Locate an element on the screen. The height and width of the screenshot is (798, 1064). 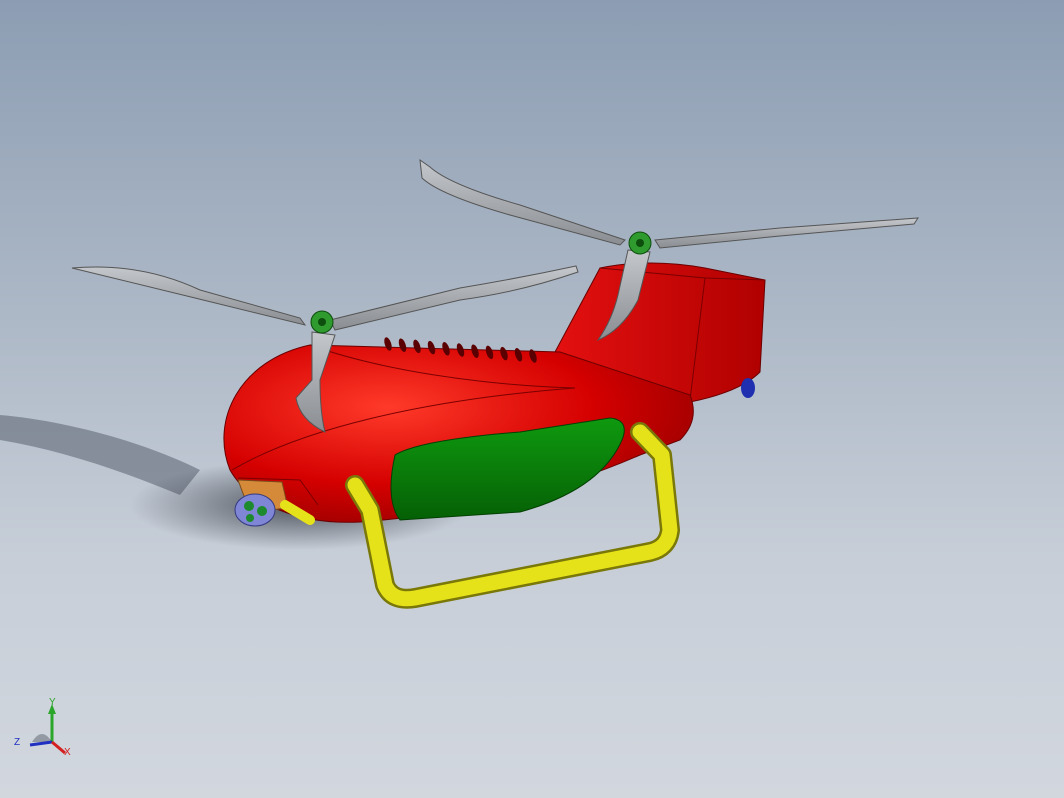
tail-light is located at coordinates (748, 388).